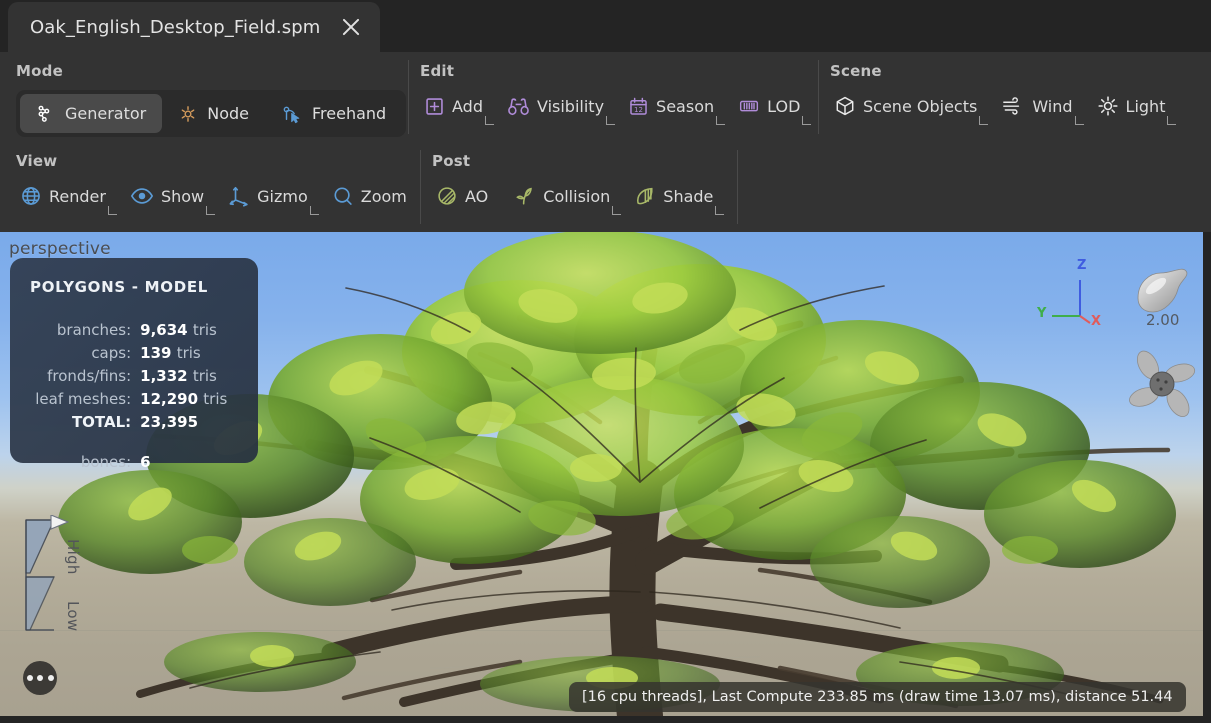 The image size is (1211, 723). What do you see at coordinates (447, 196) in the screenshot?
I see `ao-sphere-icon` at bounding box center [447, 196].